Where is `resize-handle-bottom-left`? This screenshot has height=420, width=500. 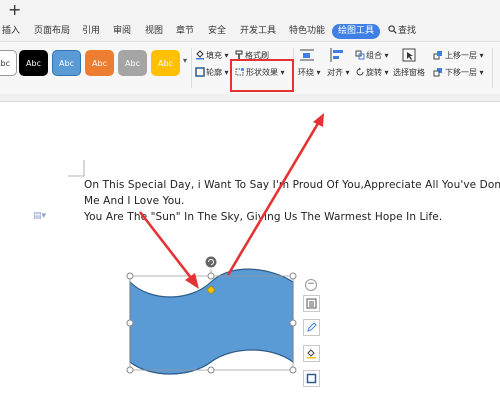
resize-handle-bottom-left is located at coordinates (130, 370).